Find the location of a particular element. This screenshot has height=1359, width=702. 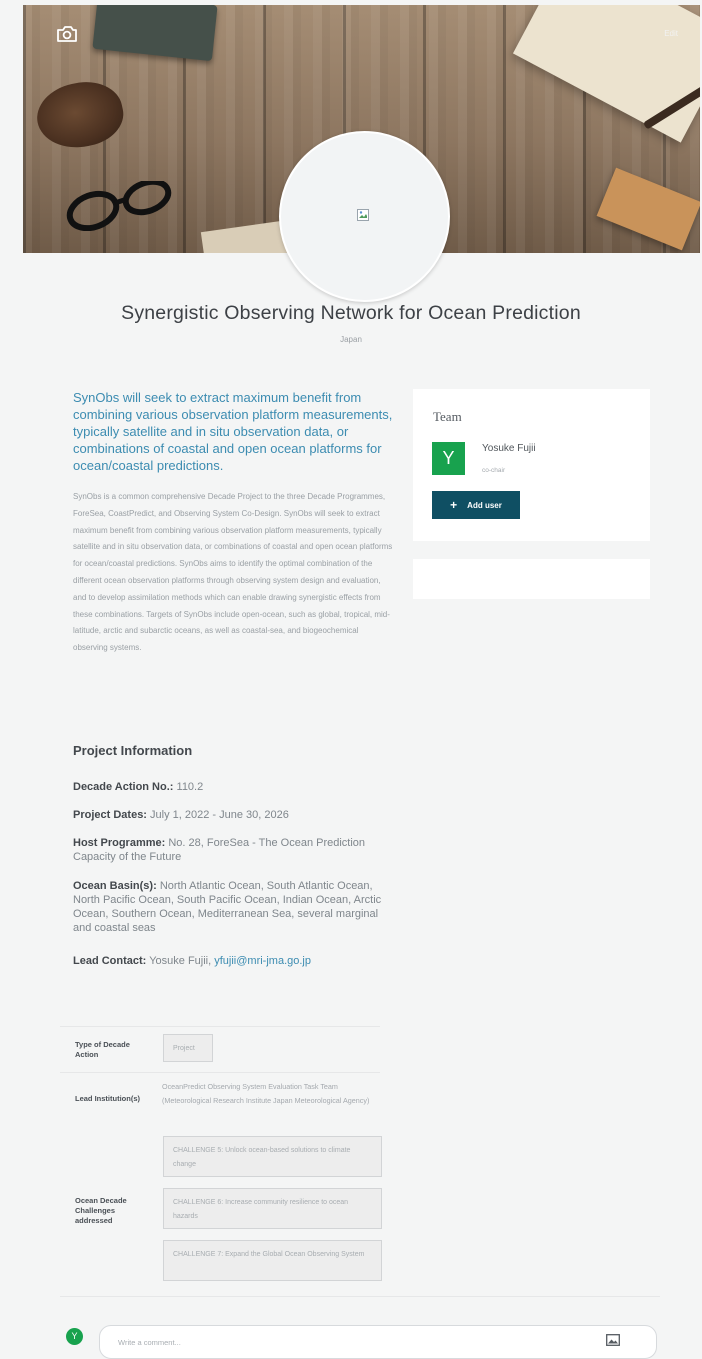

image-upload-icon is located at coordinates (613, 1340).